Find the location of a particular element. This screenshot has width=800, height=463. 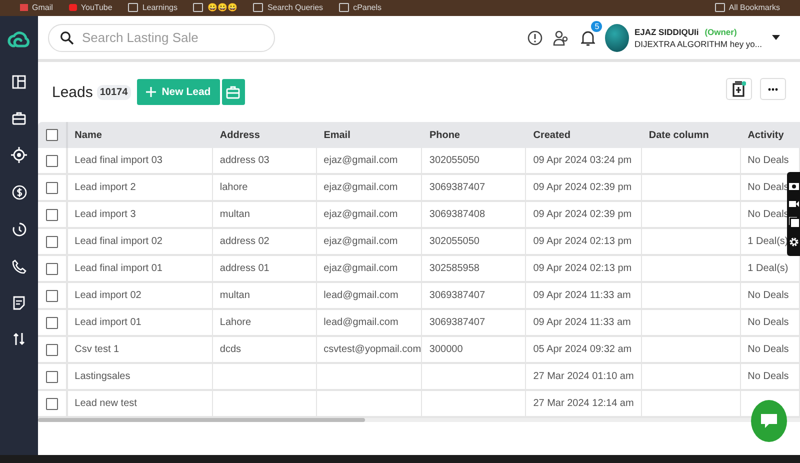

select-all-checkbox is located at coordinates (52, 135).